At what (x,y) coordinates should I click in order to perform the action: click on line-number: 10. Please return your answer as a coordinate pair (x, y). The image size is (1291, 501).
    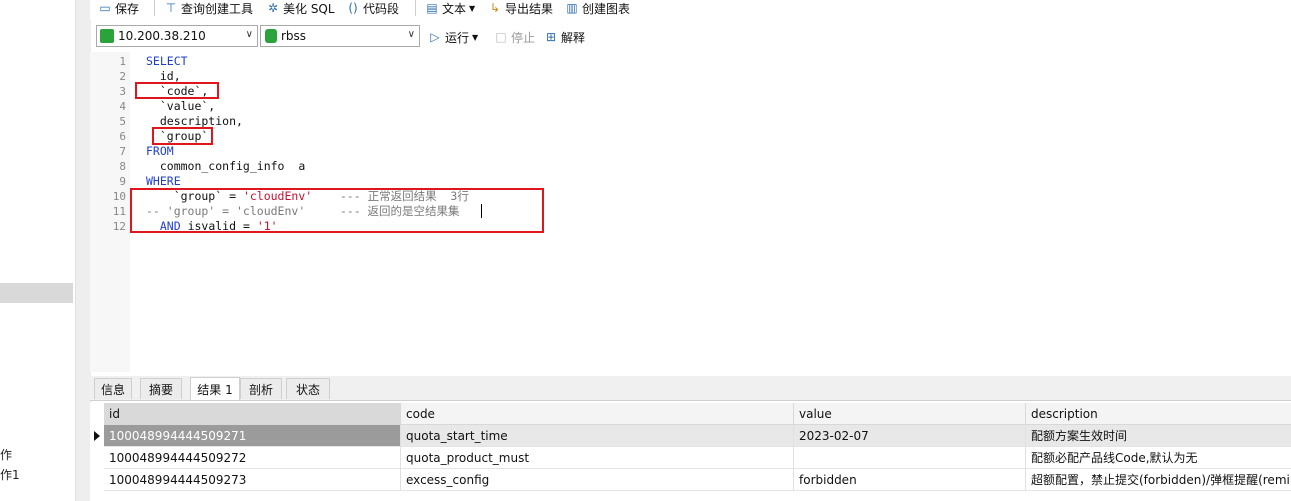
    Looking at the image, I should click on (119, 196).